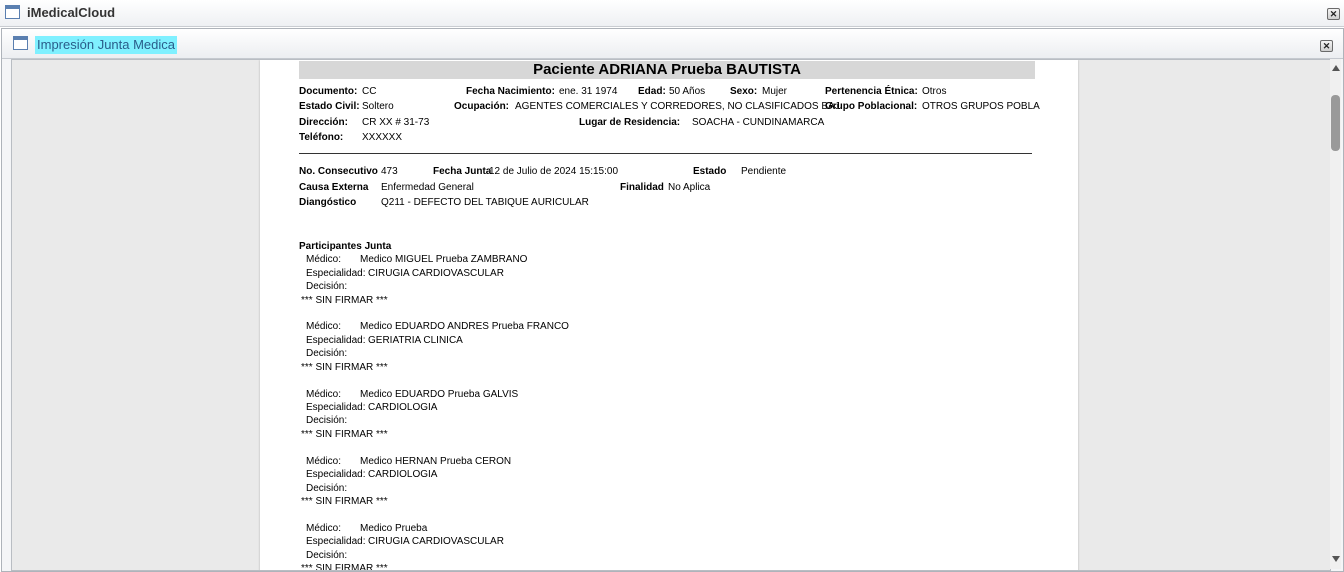 The height and width of the screenshot is (572, 1344). I want to click on value-grupo: OTROS GRUPOS POBLA, so click(981, 106).